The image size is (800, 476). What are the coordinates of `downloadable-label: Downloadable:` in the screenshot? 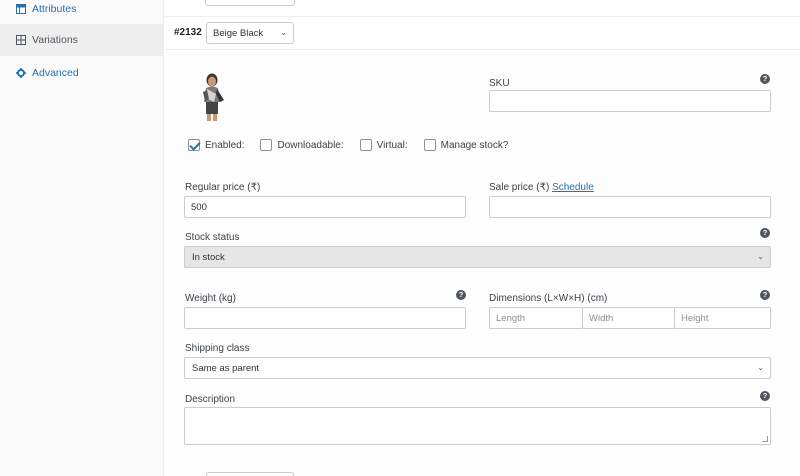 It's located at (310, 145).